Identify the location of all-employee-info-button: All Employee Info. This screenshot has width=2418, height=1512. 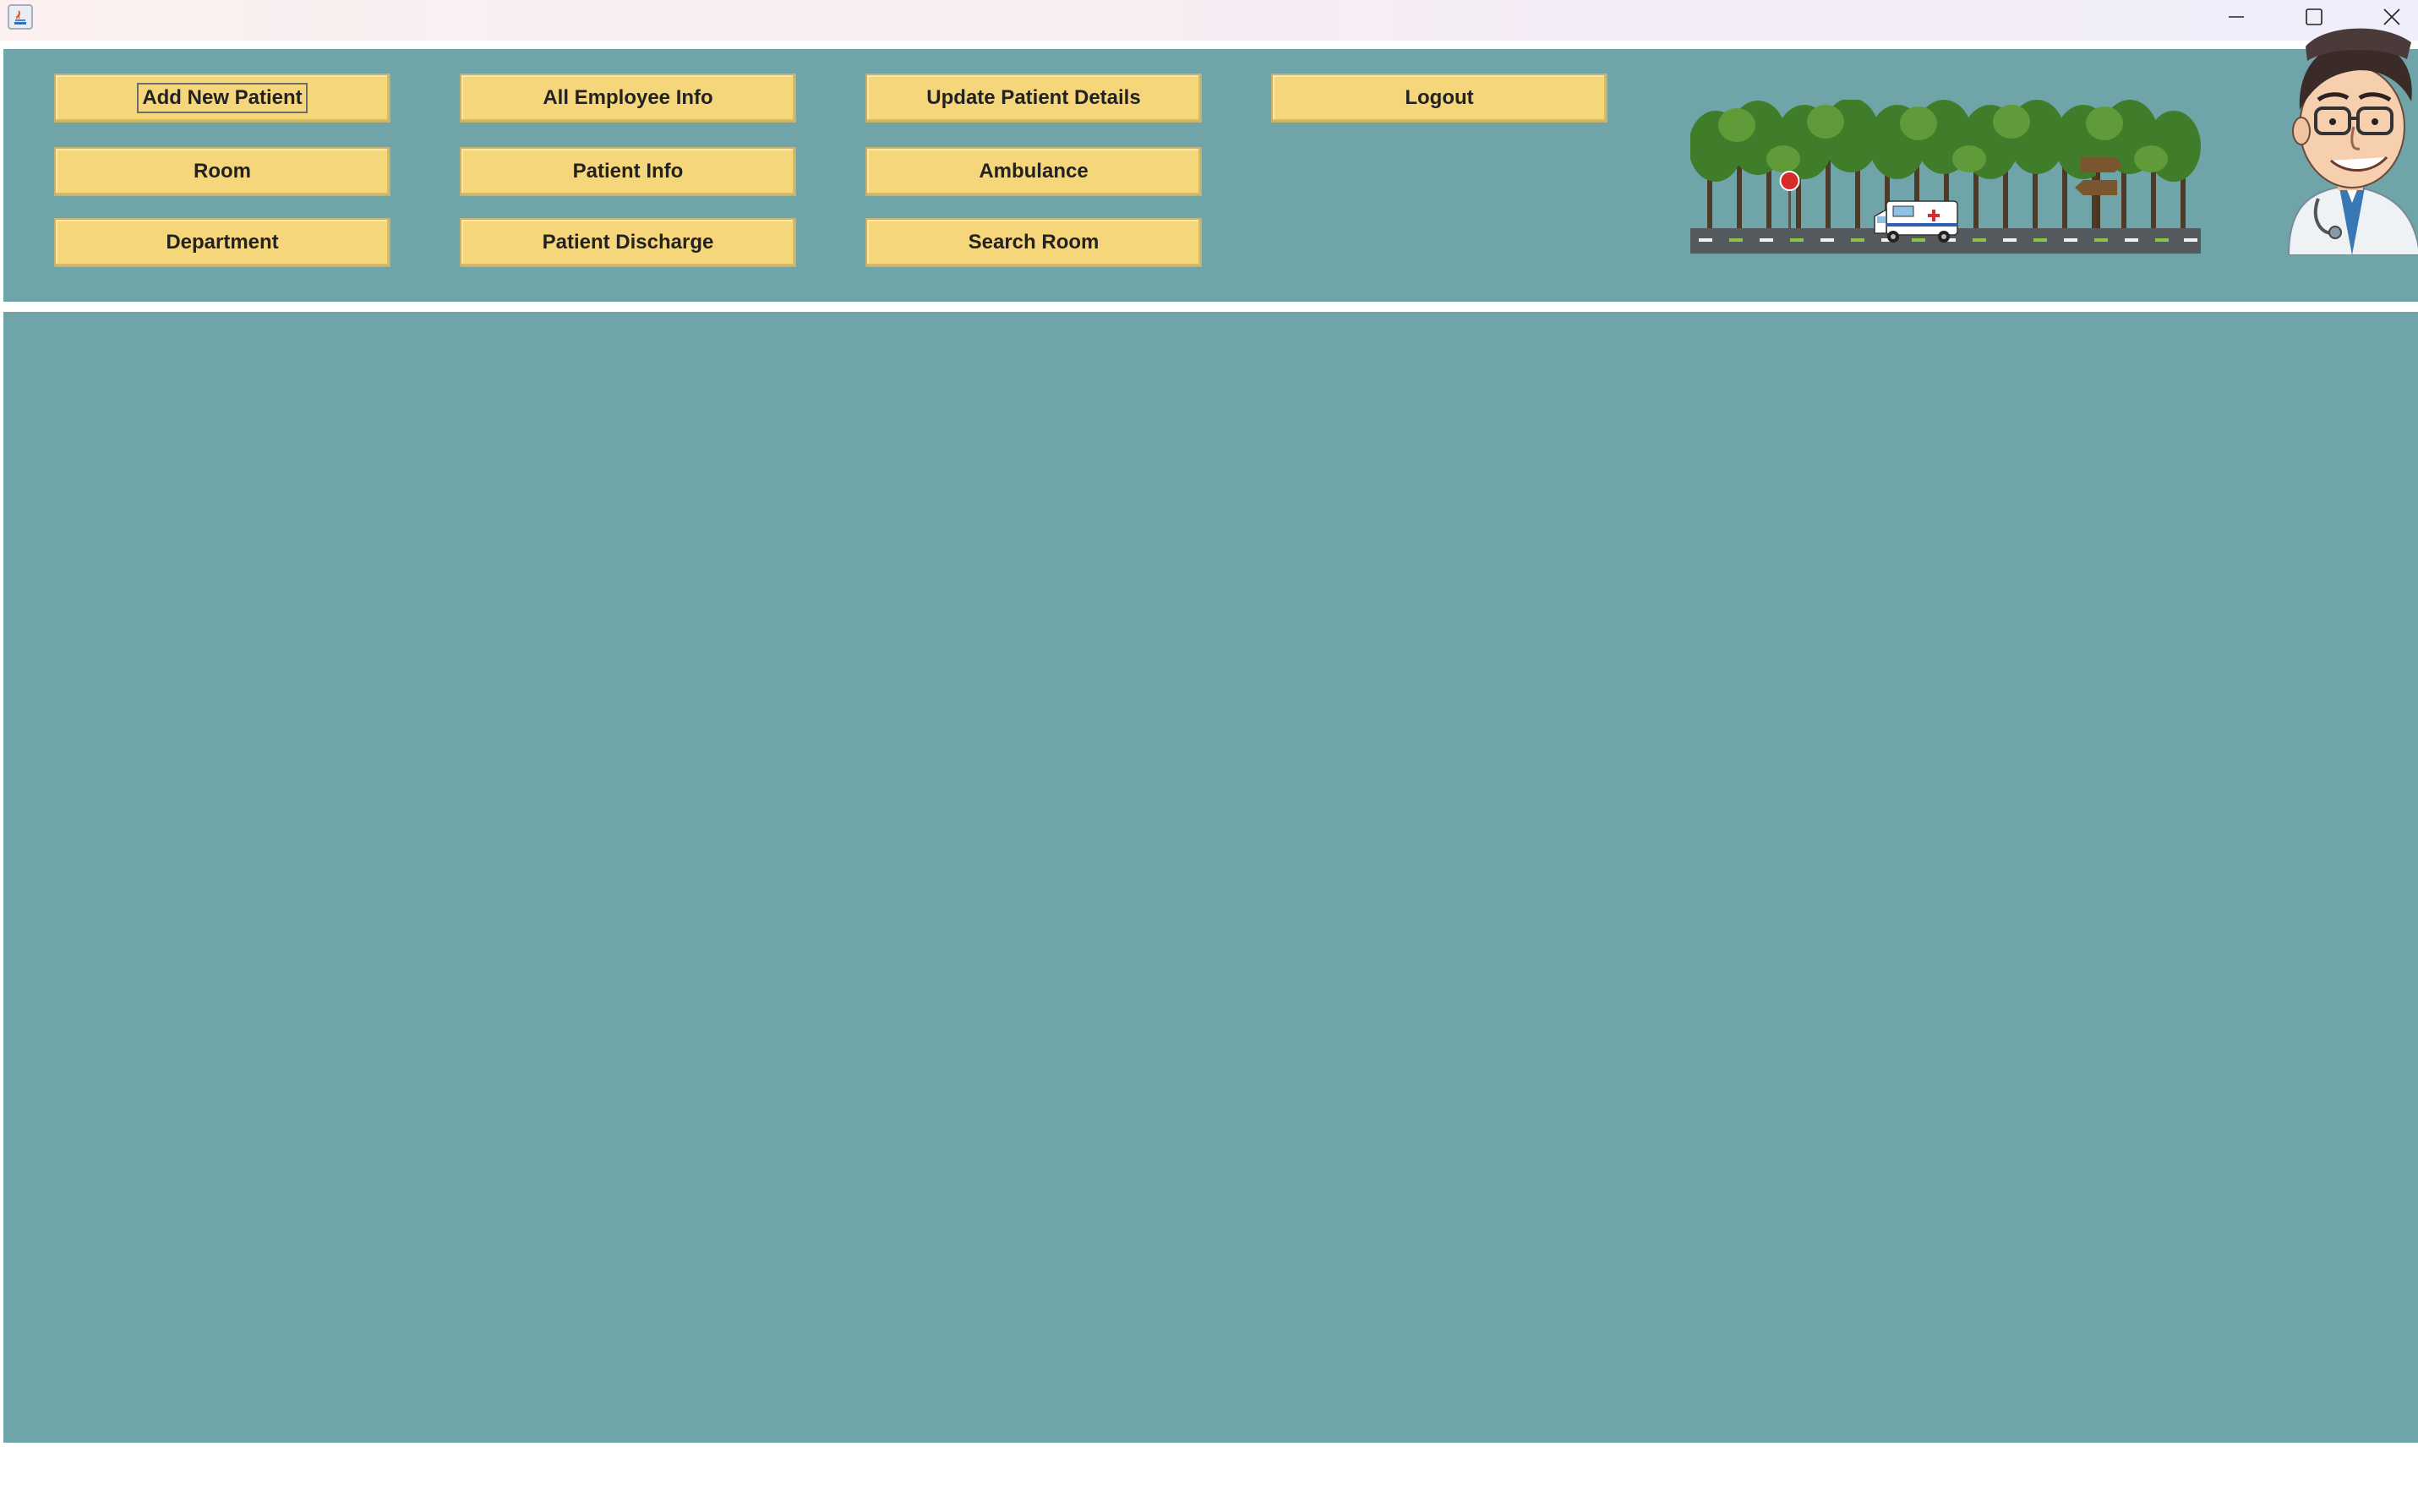
(628, 98).